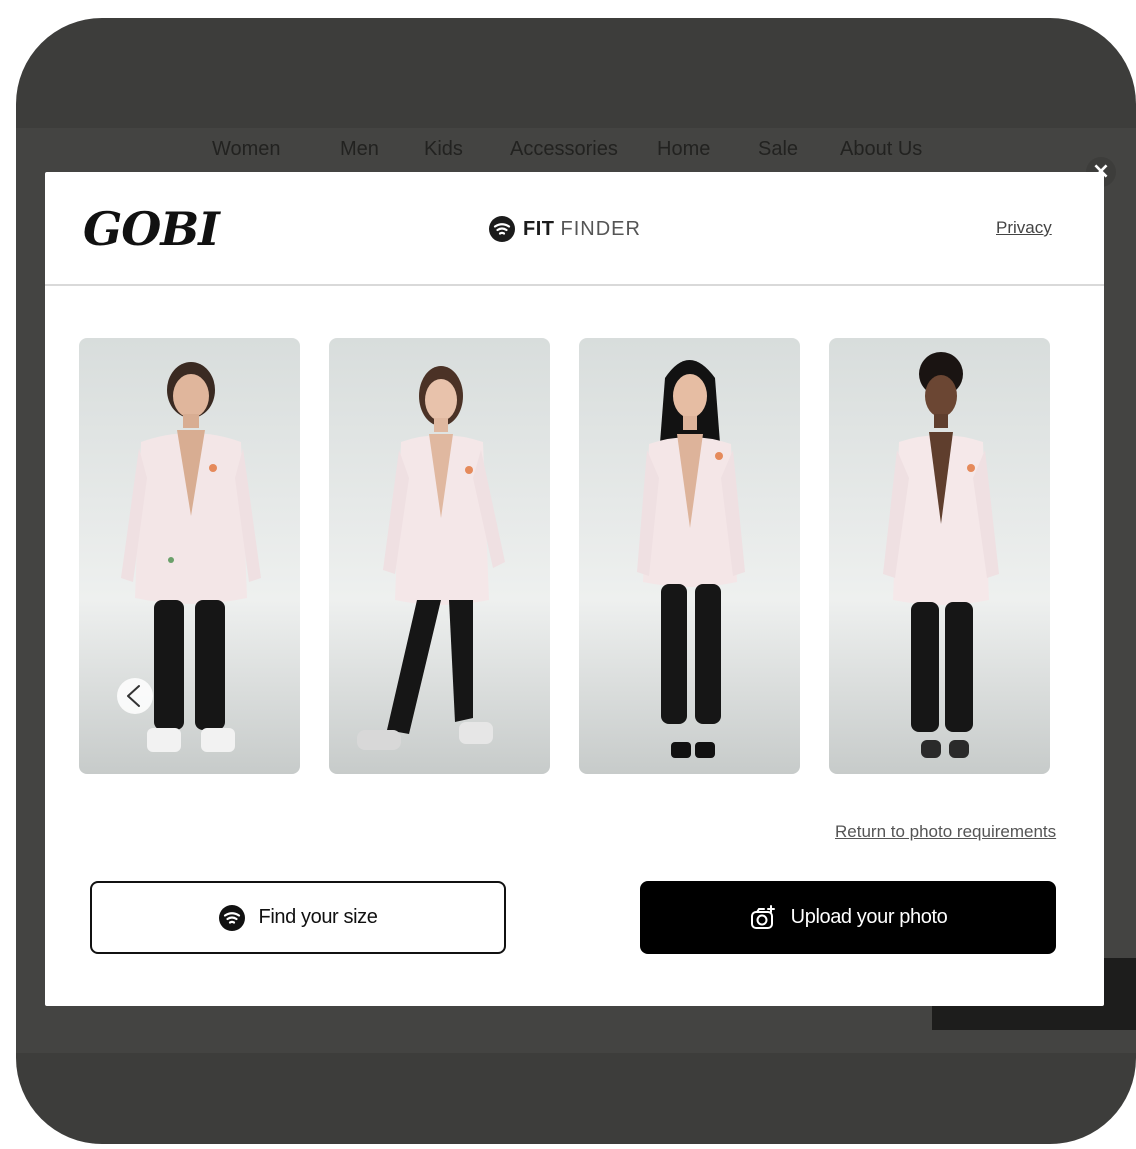  What do you see at coordinates (881, 149) in the screenshot?
I see `nav-about: About Us` at bounding box center [881, 149].